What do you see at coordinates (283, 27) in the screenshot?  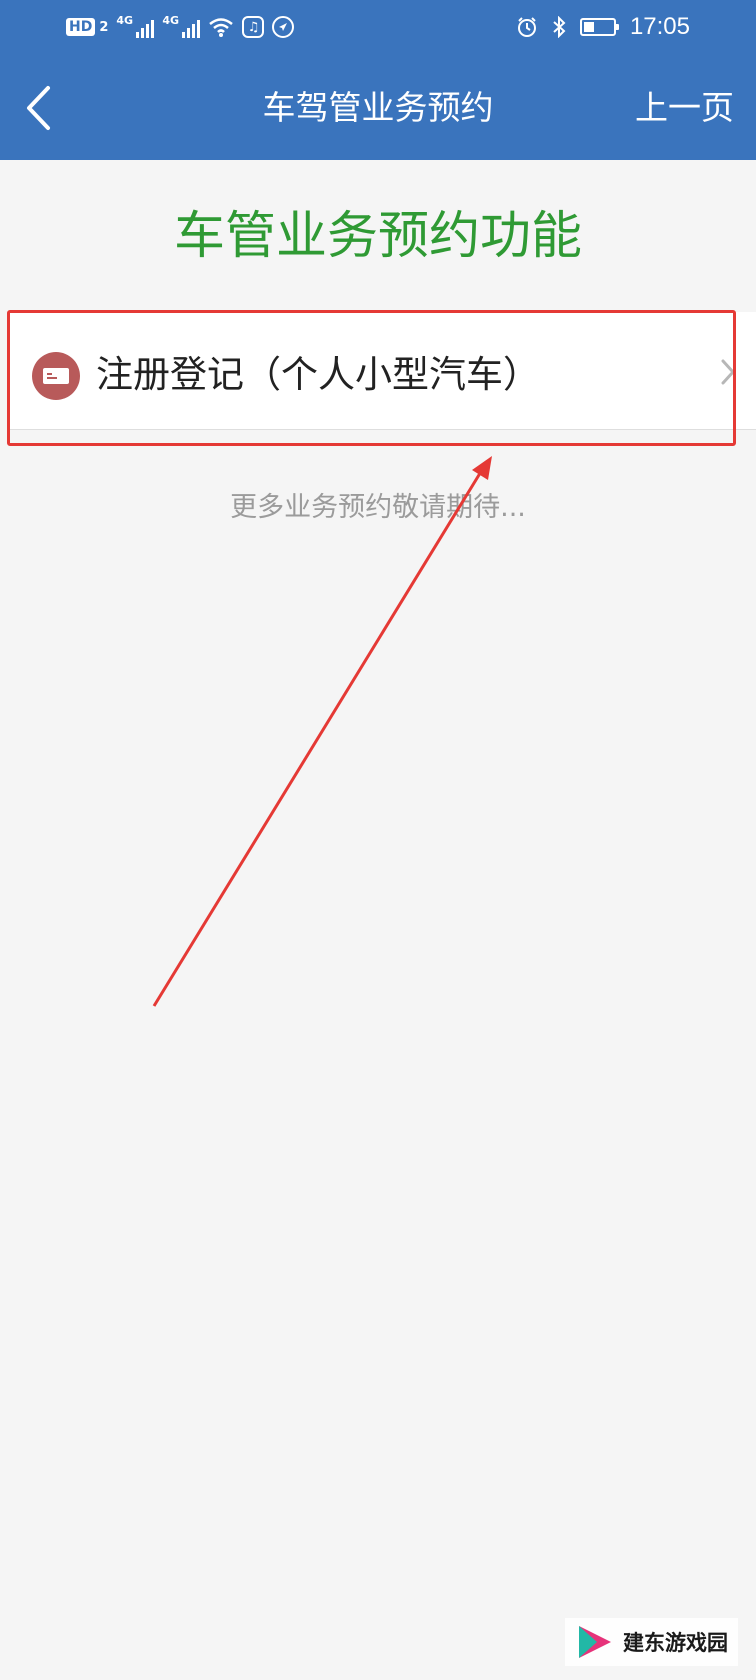 I see `browser-app-icon` at bounding box center [283, 27].